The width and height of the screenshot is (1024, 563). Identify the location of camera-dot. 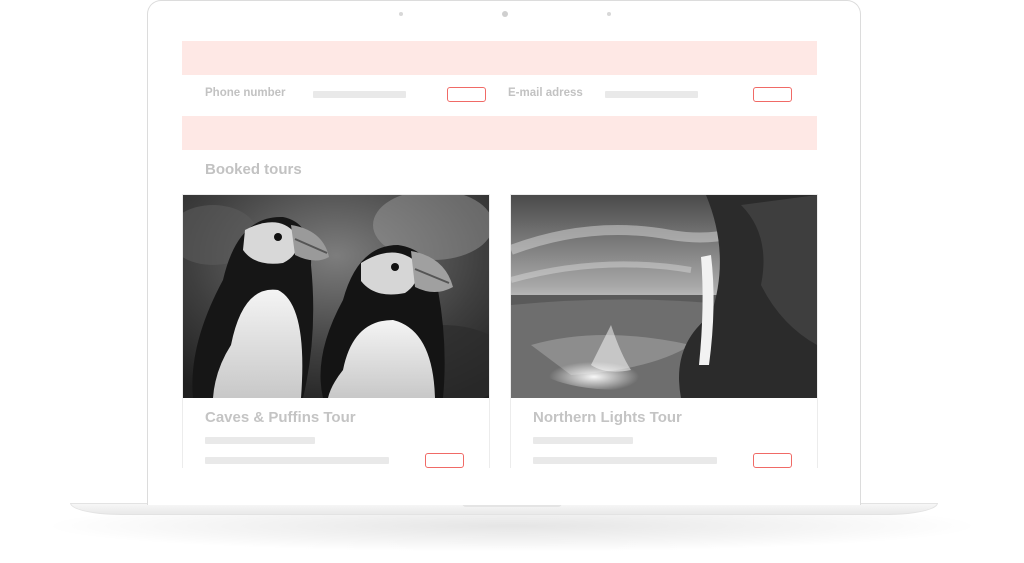
(505, 14).